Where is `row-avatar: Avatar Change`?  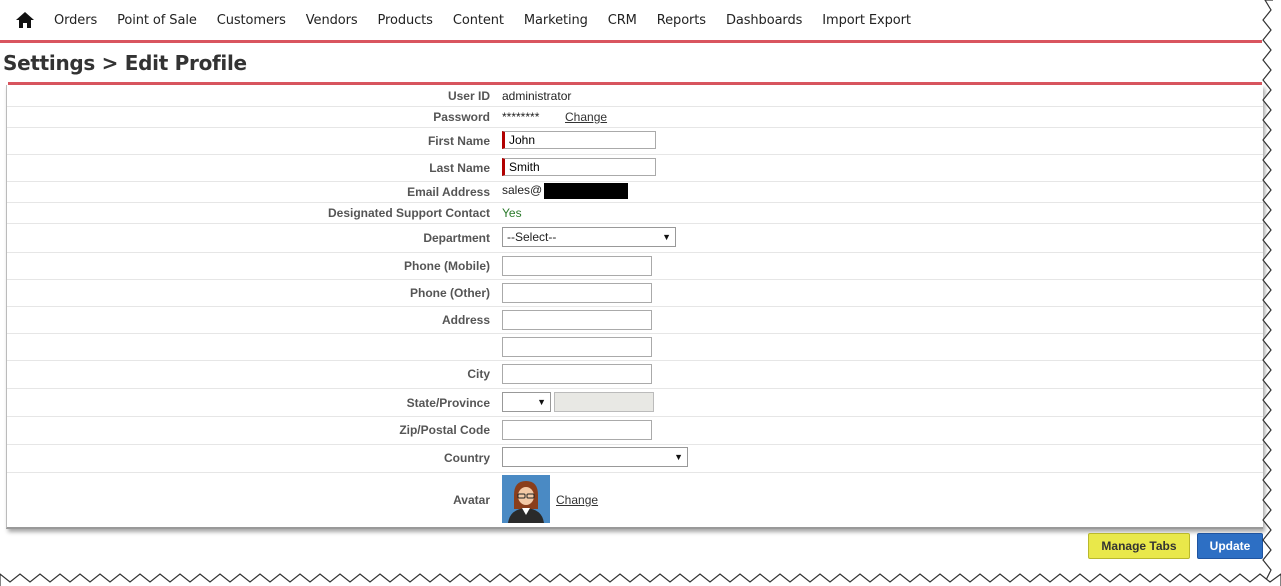 row-avatar: Avatar Change is located at coordinates (635, 499).